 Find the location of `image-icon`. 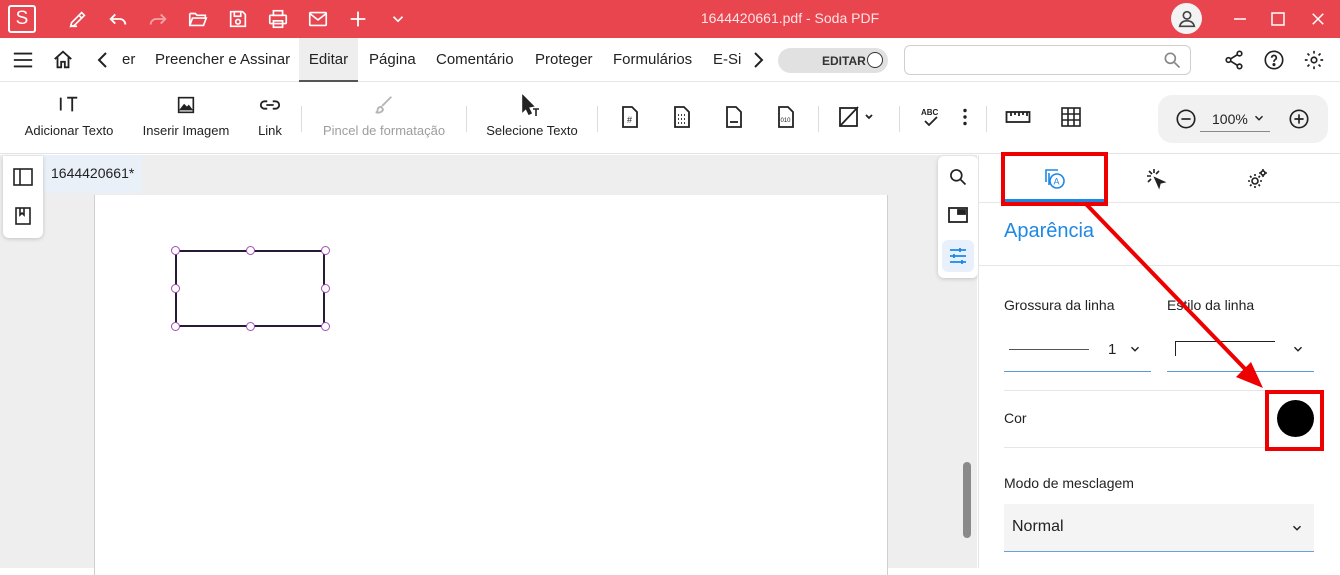

image-icon is located at coordinates (186, 105).